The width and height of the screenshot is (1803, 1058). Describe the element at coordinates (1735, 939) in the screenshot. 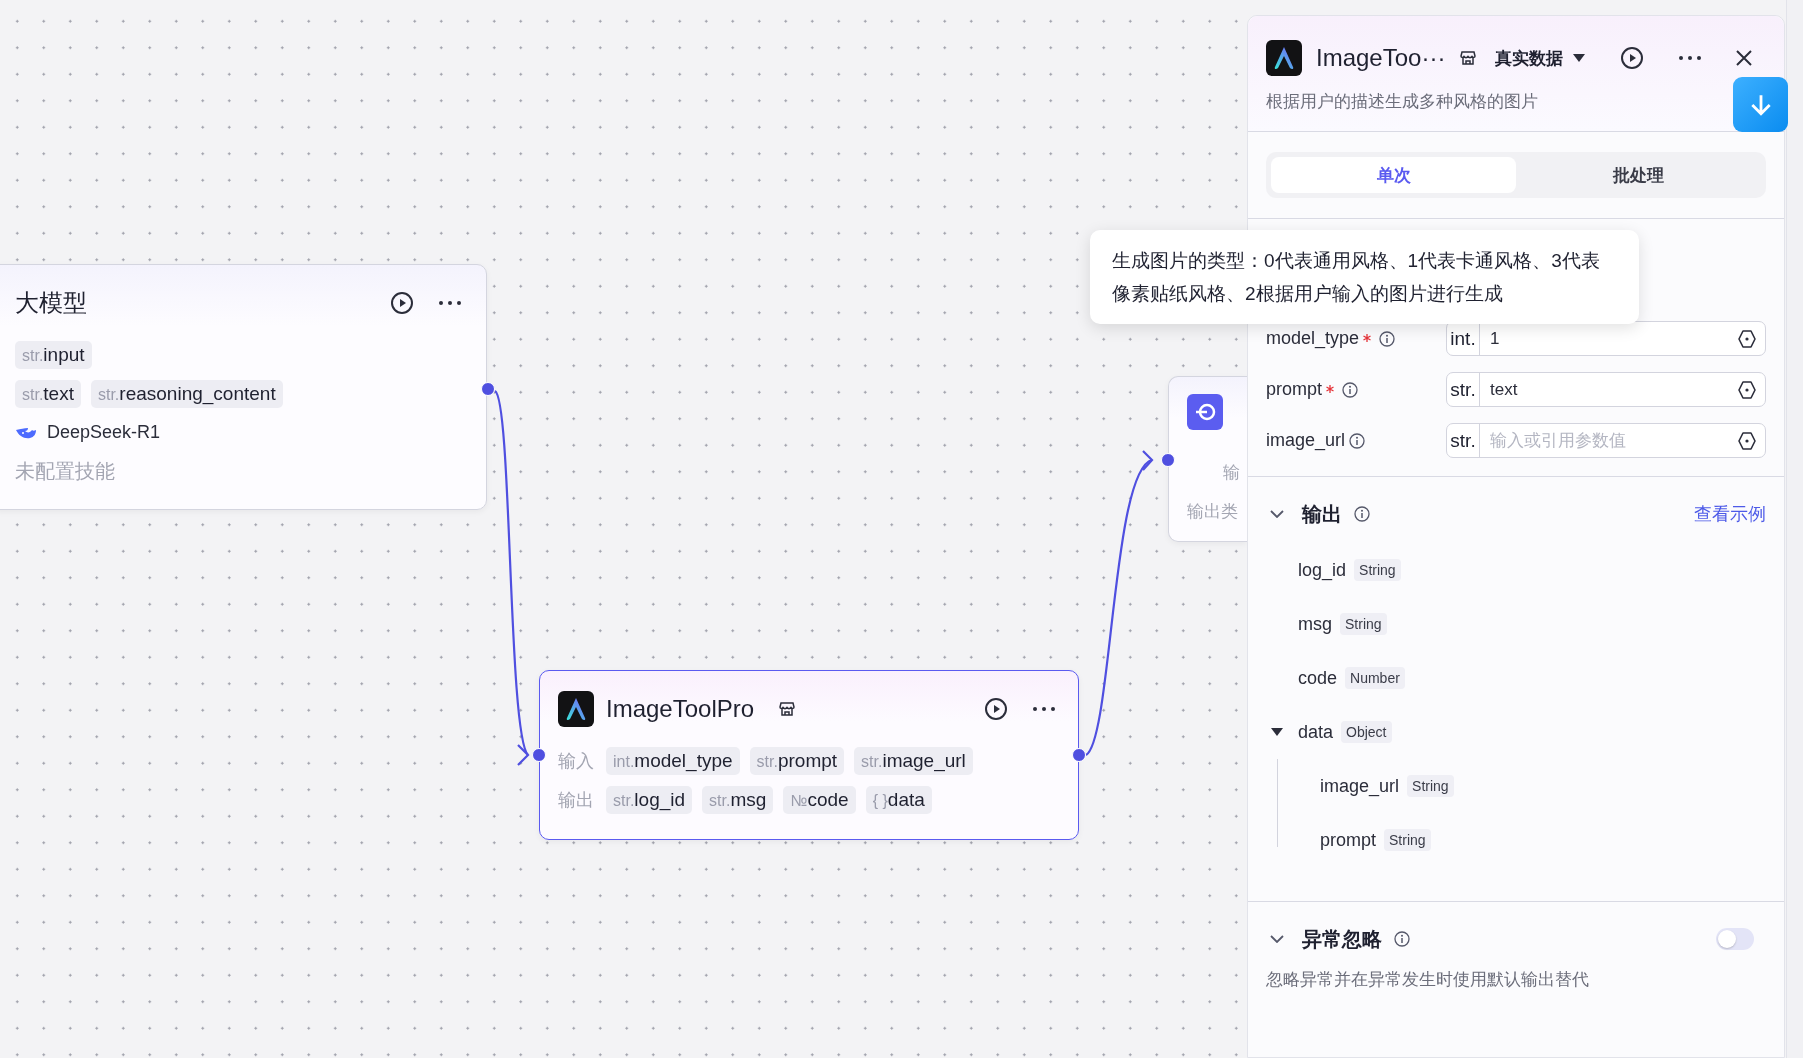

I see `toggle-switch` at that location.